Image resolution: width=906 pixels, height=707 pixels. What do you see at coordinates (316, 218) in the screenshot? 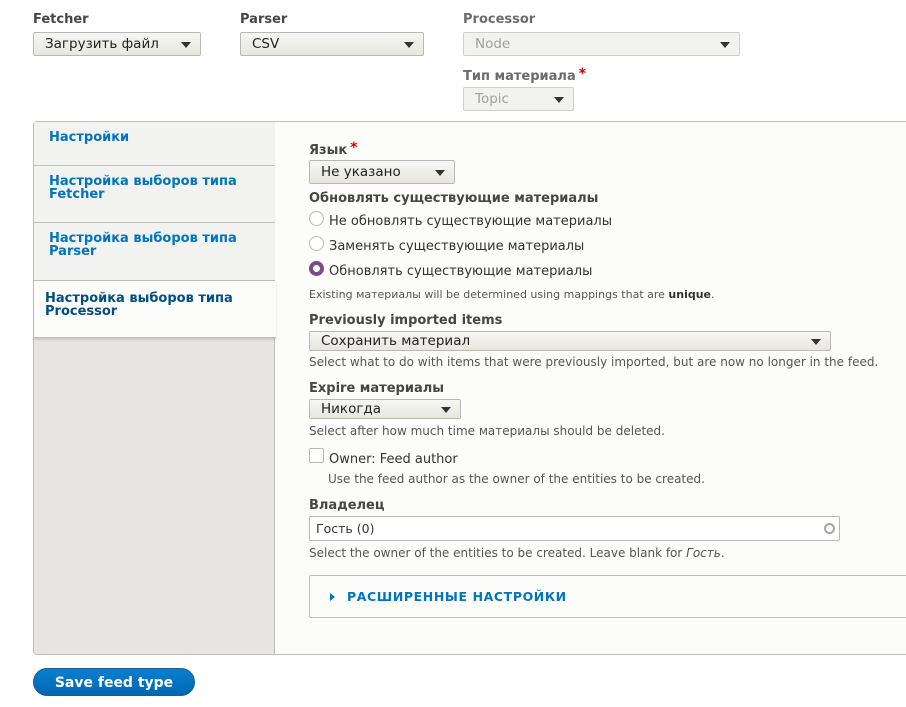
I see `radio-do-not-update` at bounding box center [316, 218].